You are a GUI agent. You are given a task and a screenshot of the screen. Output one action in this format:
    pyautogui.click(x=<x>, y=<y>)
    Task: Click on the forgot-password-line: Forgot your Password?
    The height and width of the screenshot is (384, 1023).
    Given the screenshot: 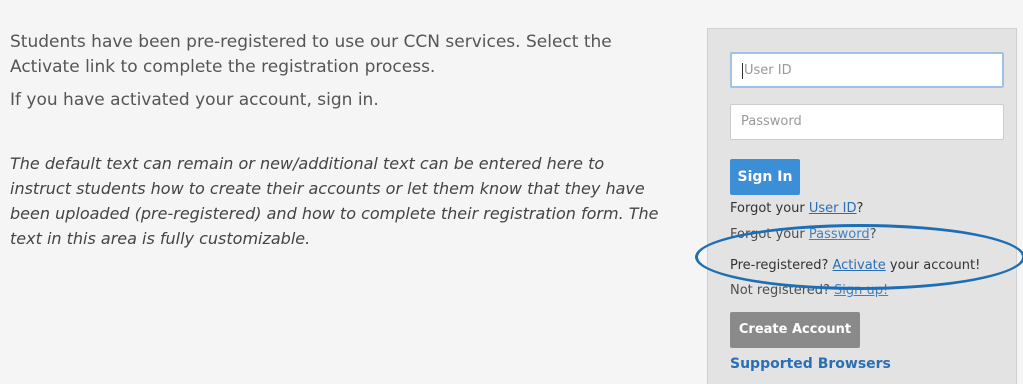 What is the action you would take?
    pyautogui.click(x=803, y=234)
    